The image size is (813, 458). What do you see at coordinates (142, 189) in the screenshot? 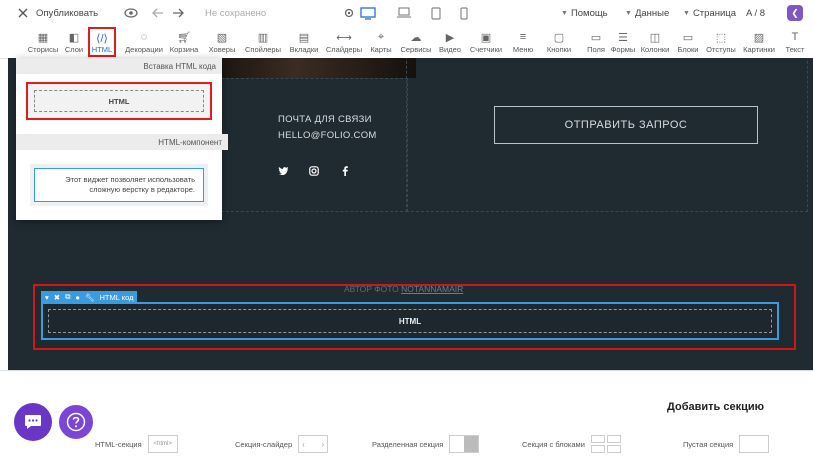
I see `component-description-line: сложную верстку в редакторе.` at bounding box center [142, 189].